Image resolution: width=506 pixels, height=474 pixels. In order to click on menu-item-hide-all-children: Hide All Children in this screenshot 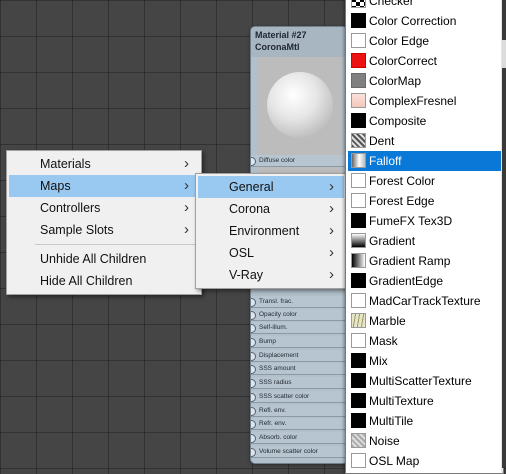, I will do `click(104, 281)`.